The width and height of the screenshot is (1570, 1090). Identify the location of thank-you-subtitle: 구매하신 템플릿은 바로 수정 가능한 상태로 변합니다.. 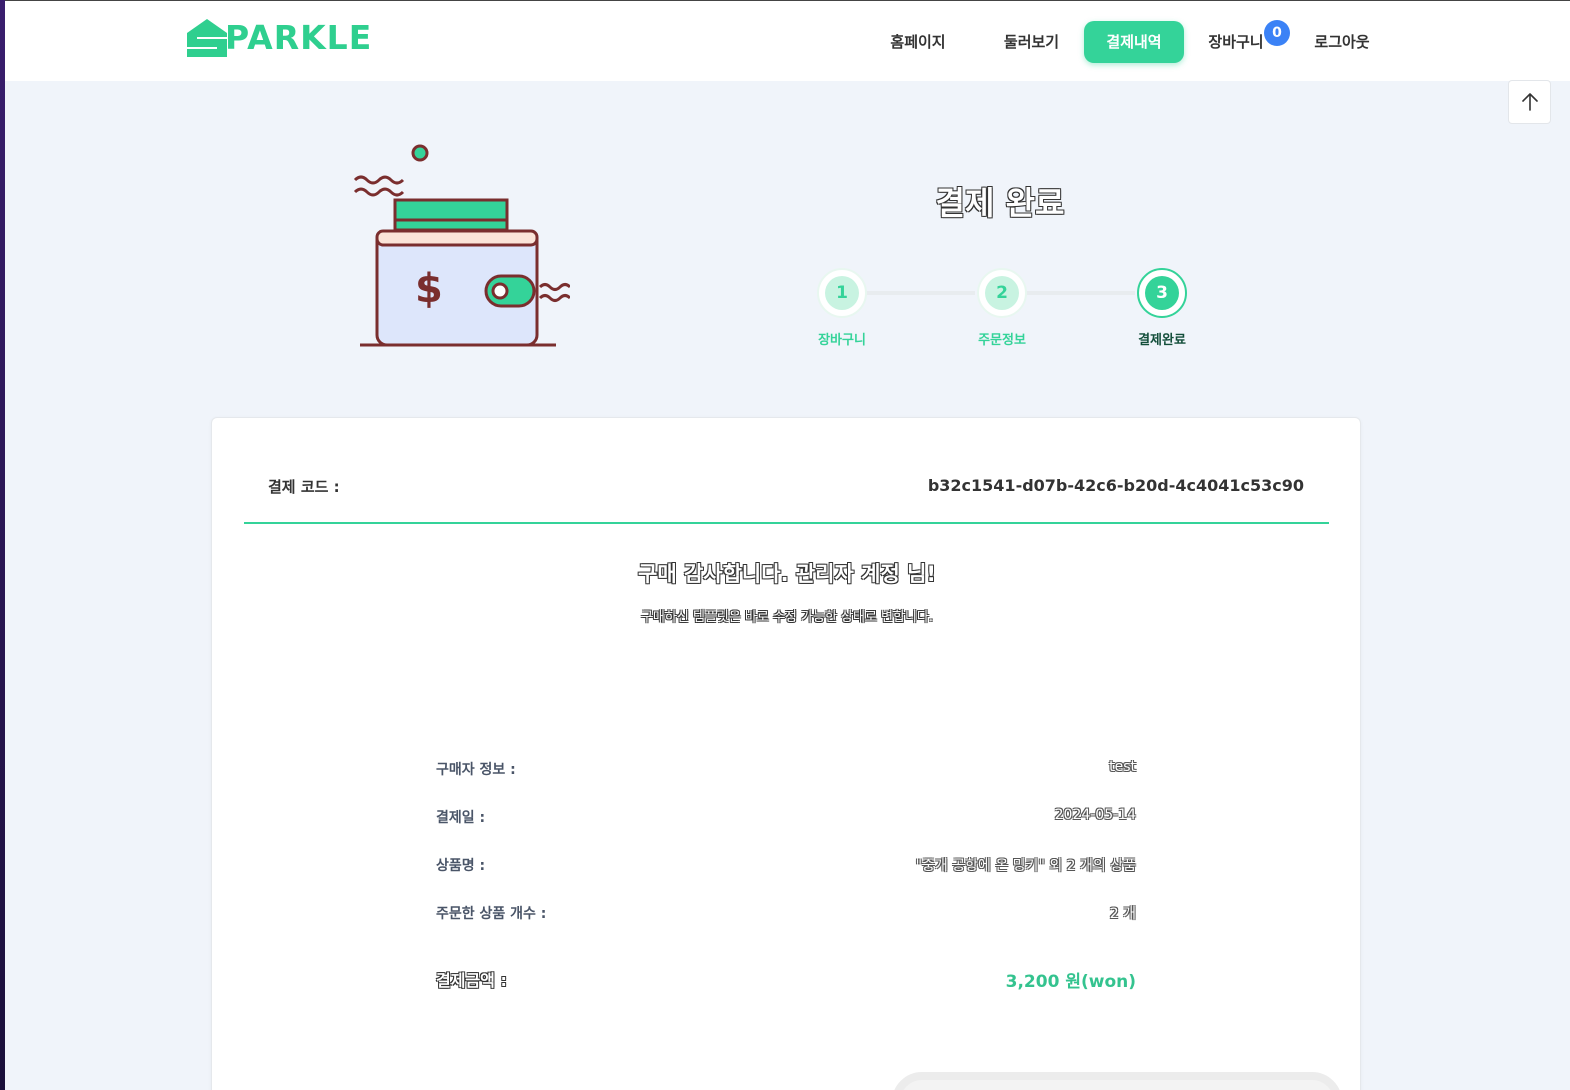
(787, 617).